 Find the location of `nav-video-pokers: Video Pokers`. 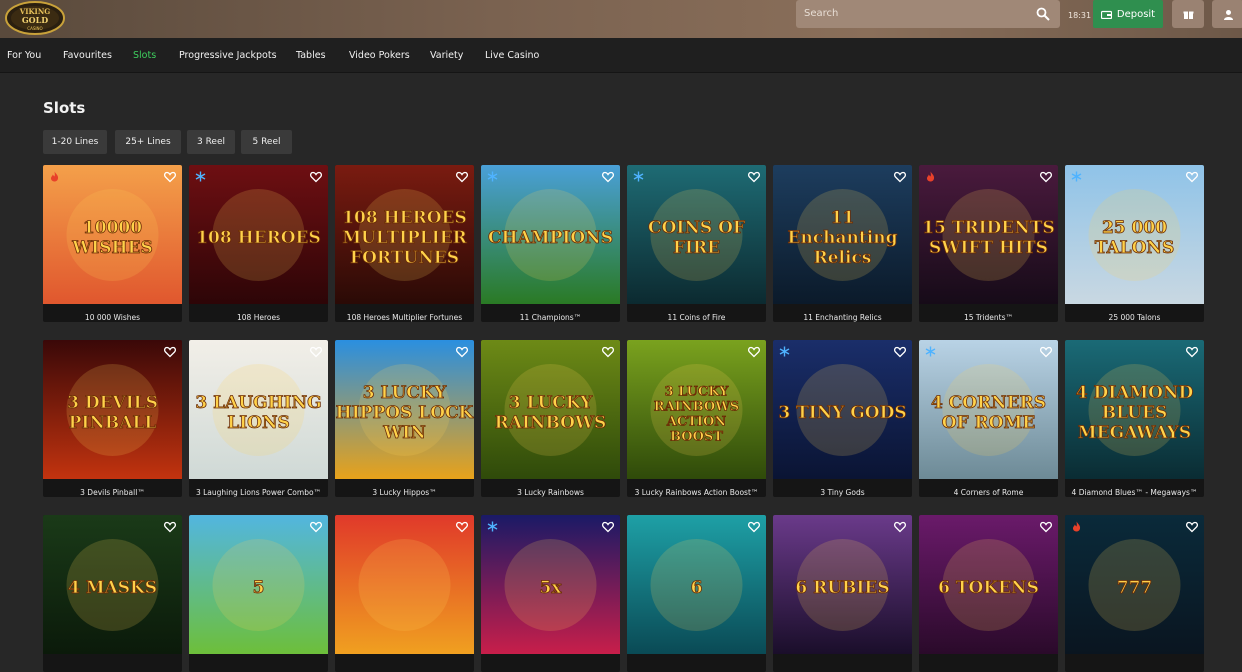

nav-video-pokers: Video Pokers is located at coordinates (379, 55).